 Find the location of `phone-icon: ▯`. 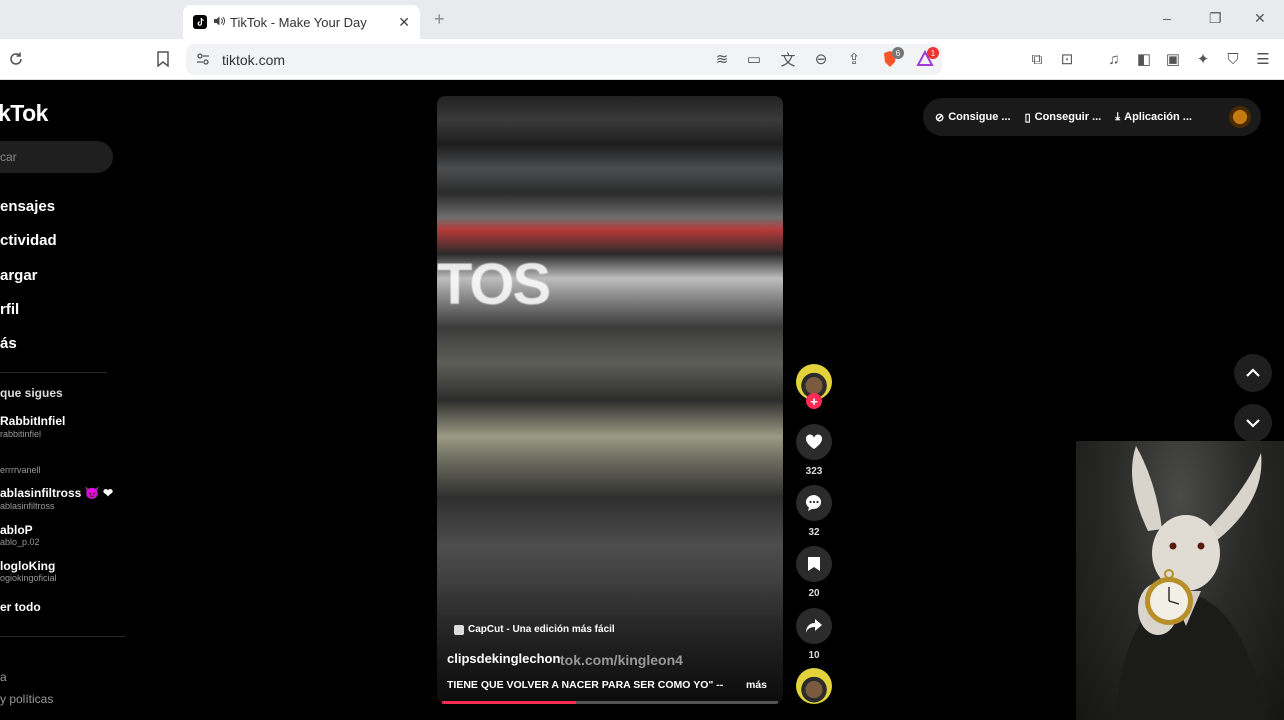

phone-icon: ▯ is located at coordinates (1027, 117).